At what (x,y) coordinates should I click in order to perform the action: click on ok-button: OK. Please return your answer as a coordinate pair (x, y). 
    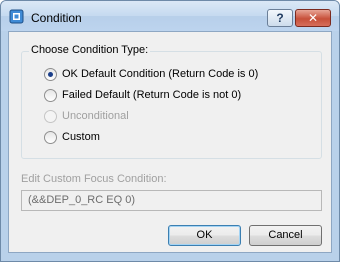
    Looking at the image, I should click on (204, 235).